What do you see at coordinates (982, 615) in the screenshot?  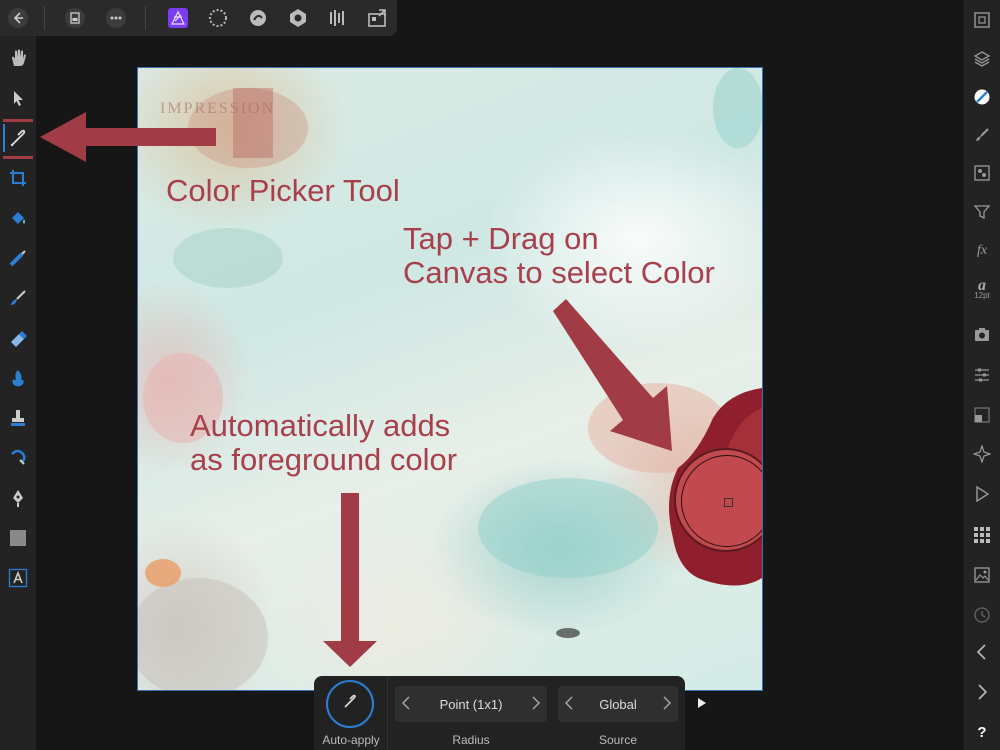 I see `history-icon` at bounding box center [982, 615].